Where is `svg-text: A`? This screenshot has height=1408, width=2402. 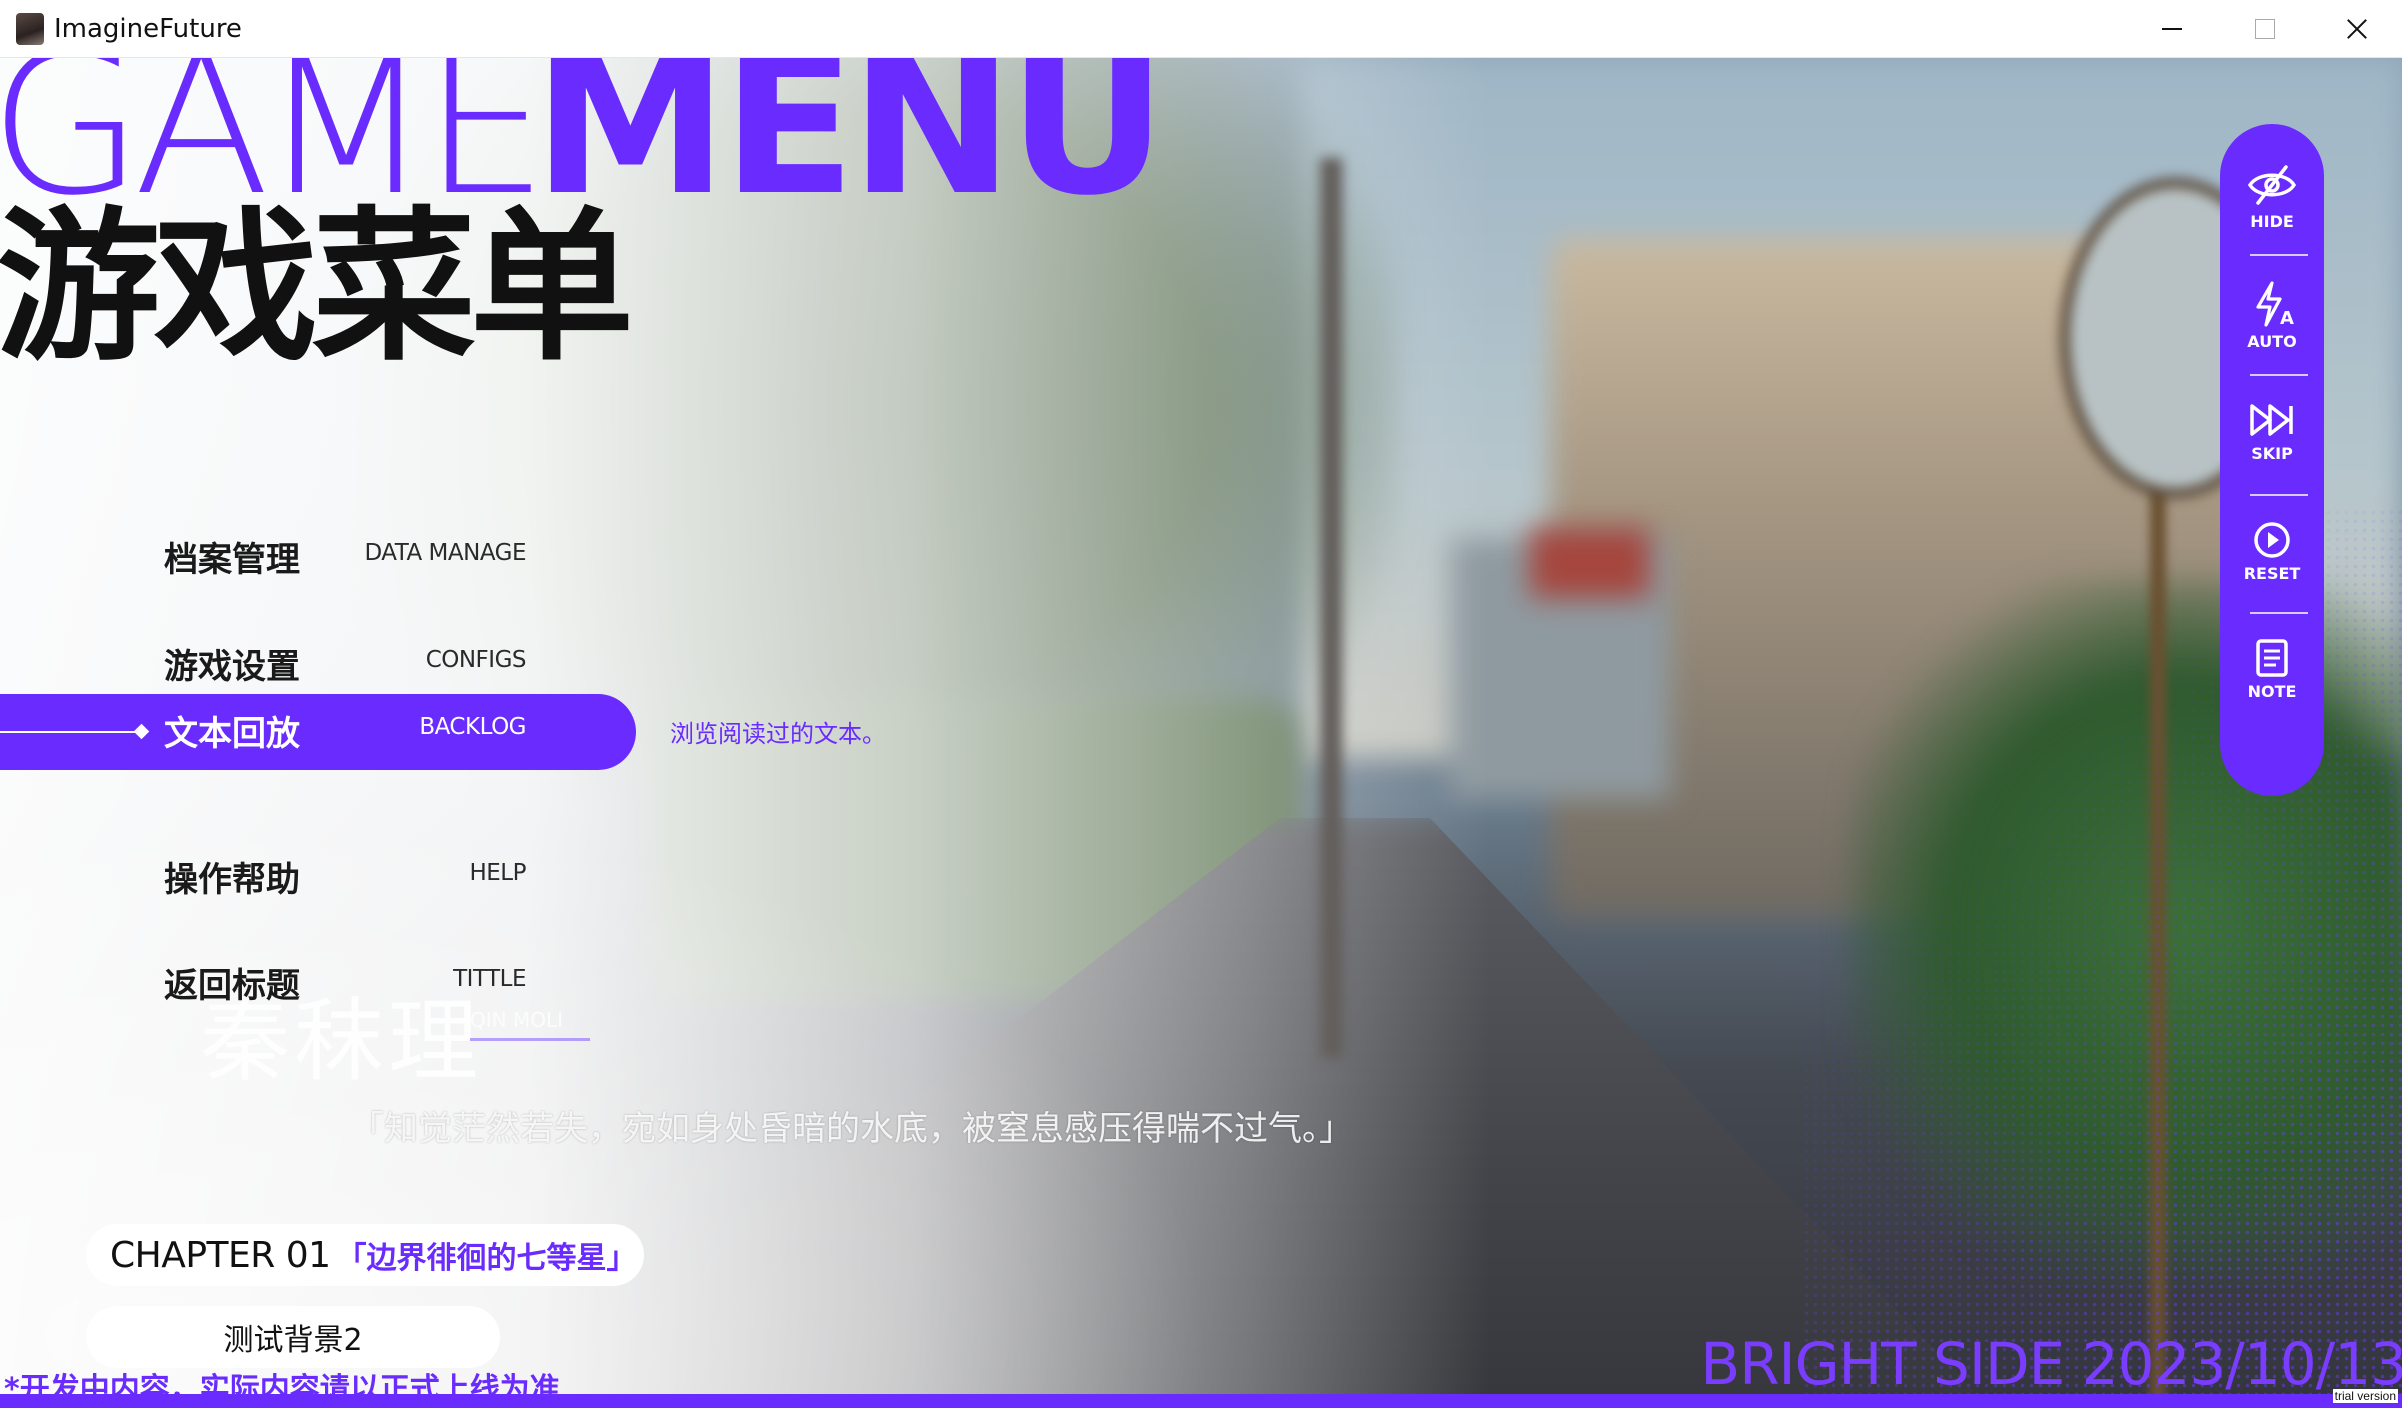
svg-text: A is located at coordinates (2287, 318).